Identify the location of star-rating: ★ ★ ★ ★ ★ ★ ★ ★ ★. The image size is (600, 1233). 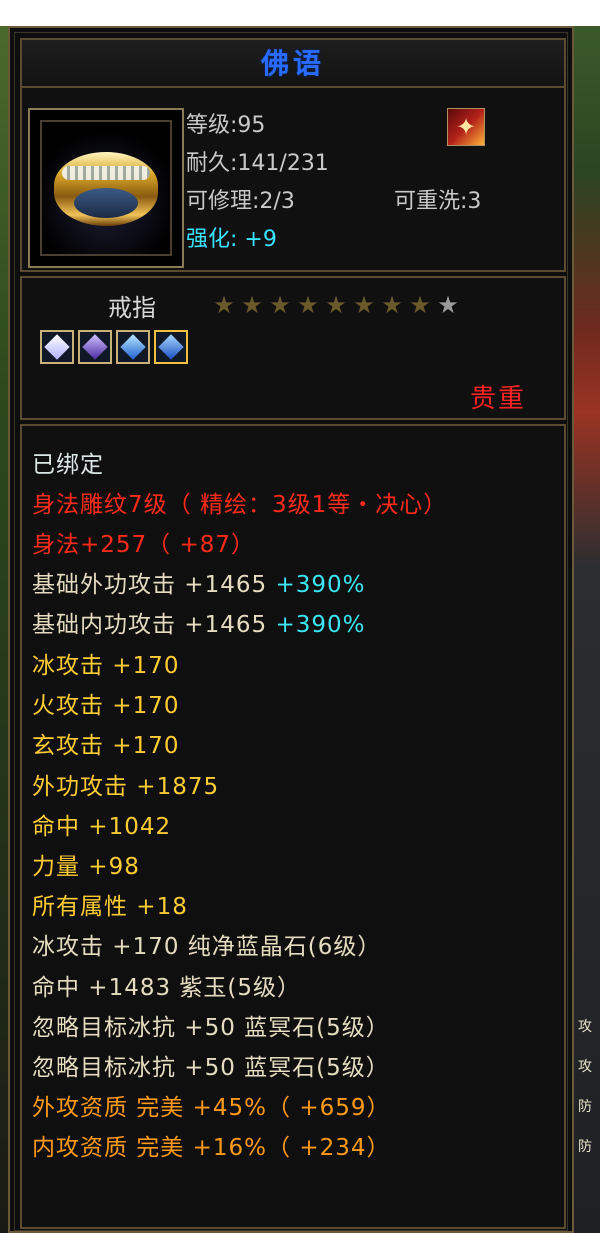
(336, 305).